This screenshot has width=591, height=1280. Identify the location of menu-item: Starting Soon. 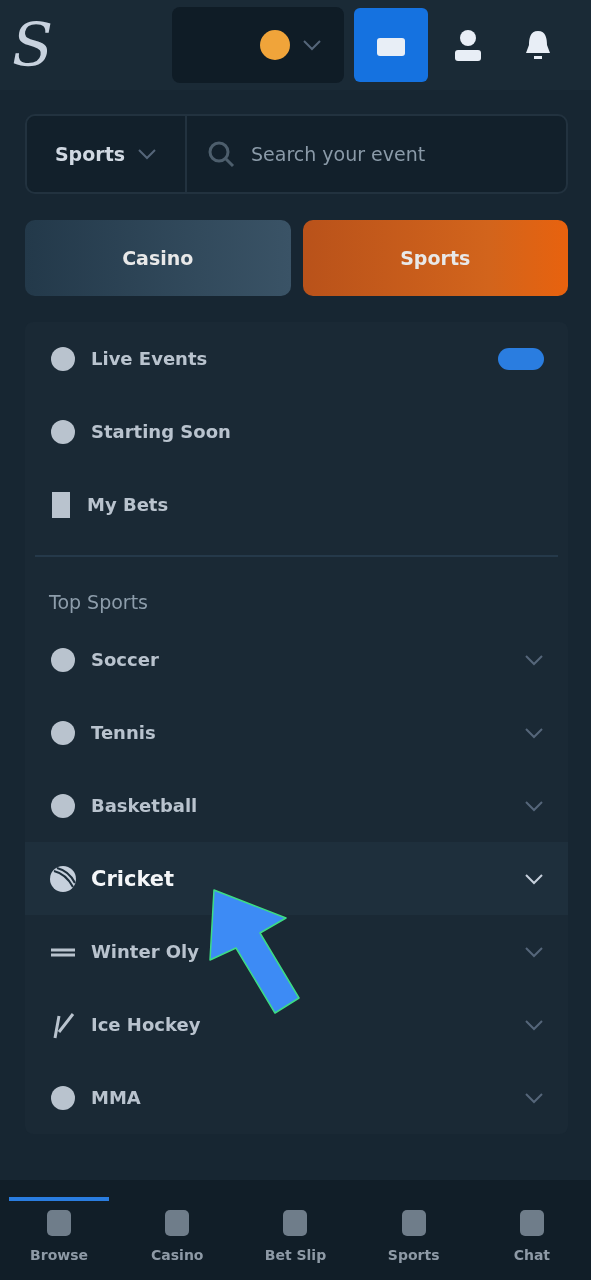
(296, 431).